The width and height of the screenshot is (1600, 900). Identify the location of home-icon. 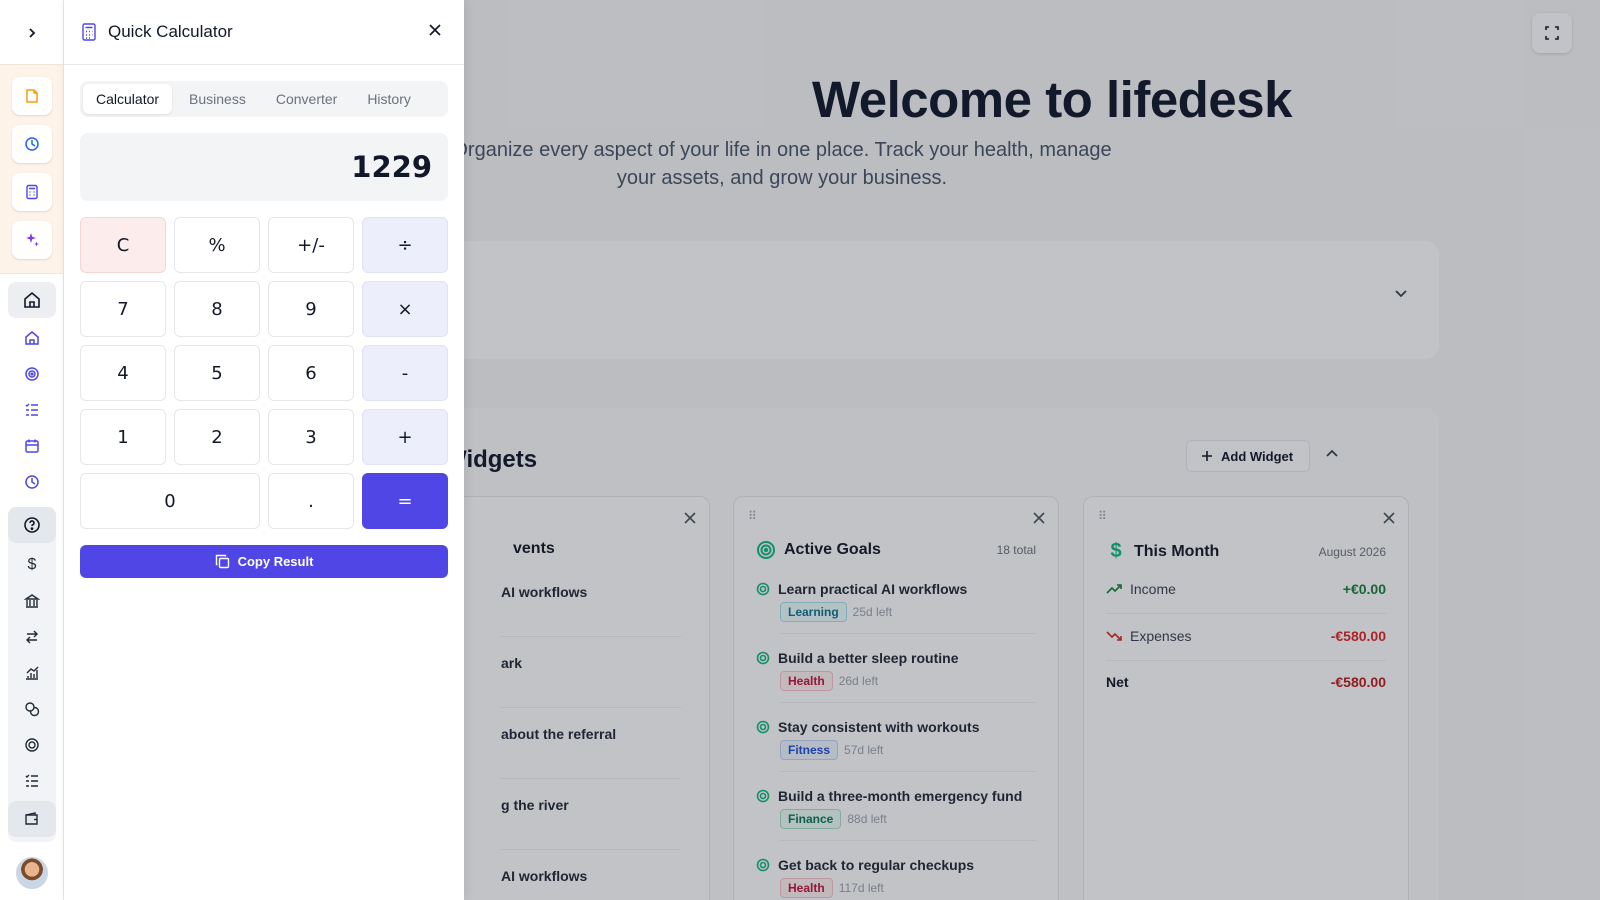
(32, 299).